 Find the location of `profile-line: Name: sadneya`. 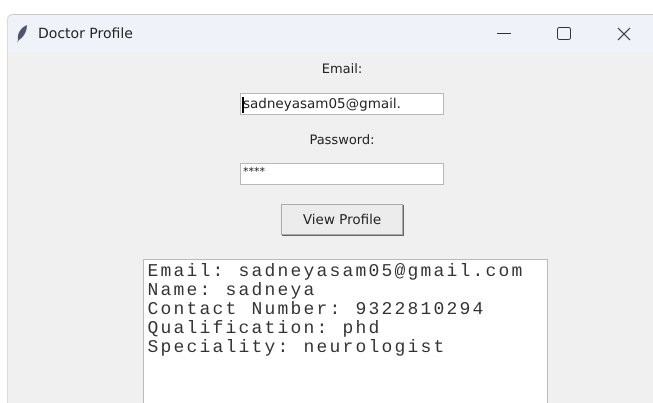

profile-line: Name: sadneya is located at coordinates (233, 291).